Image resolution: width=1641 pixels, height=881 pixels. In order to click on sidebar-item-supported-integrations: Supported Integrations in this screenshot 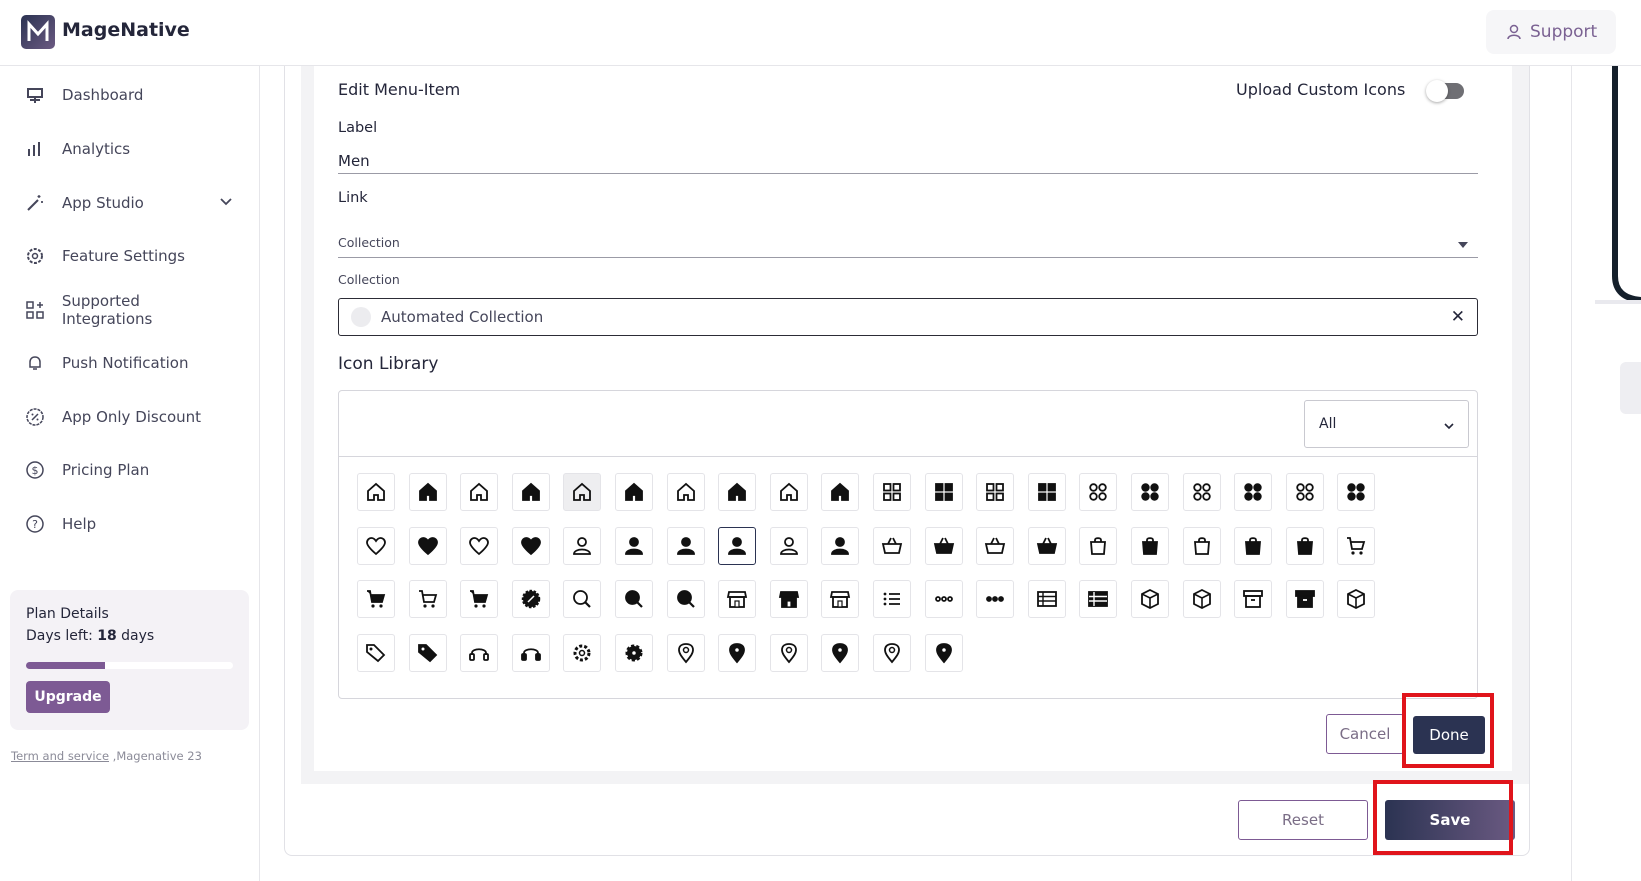, I will do `click(129, 310)`.